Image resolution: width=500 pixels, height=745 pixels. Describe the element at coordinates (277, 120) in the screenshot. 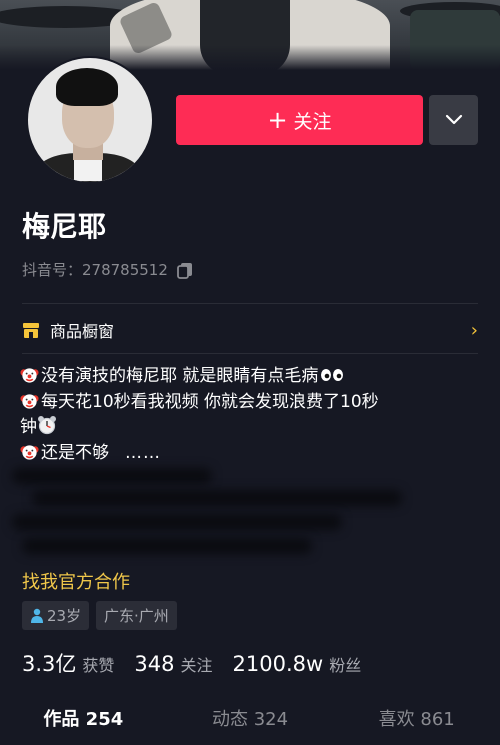

I see `plus-icon: +` at that location.